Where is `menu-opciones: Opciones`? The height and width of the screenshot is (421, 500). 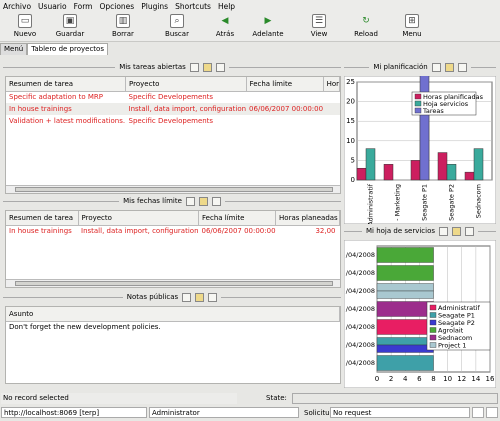 menu-opciones: Opciones is located at coordinates (116, 6).